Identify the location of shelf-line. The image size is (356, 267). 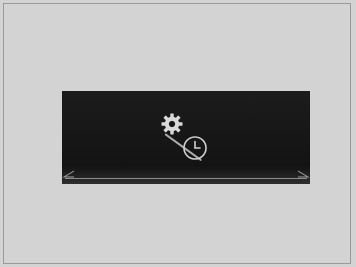
(186, 178).